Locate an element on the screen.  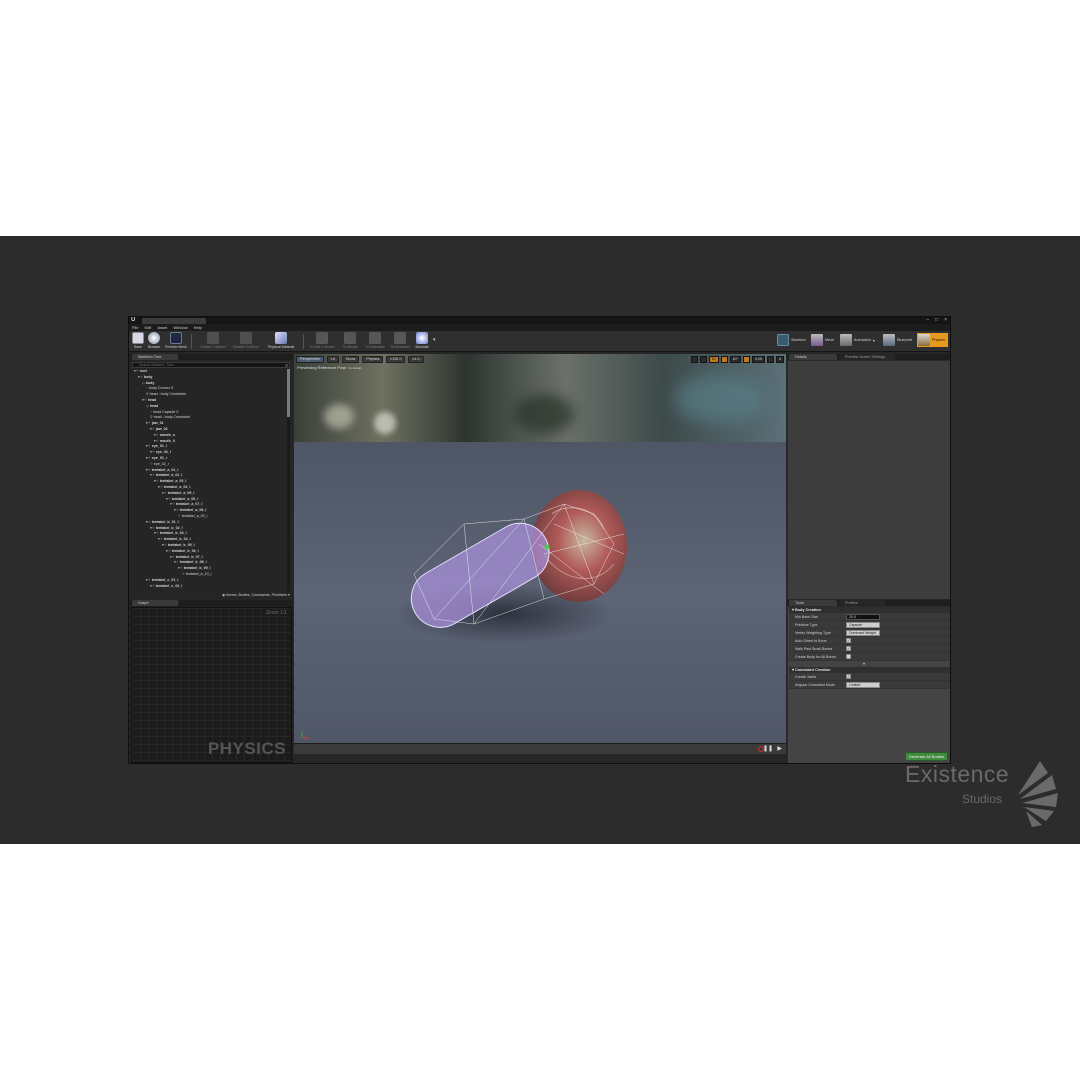
bone-node: ▾⊹ tentakel_c_02_l is located at coordinates (166, 586).